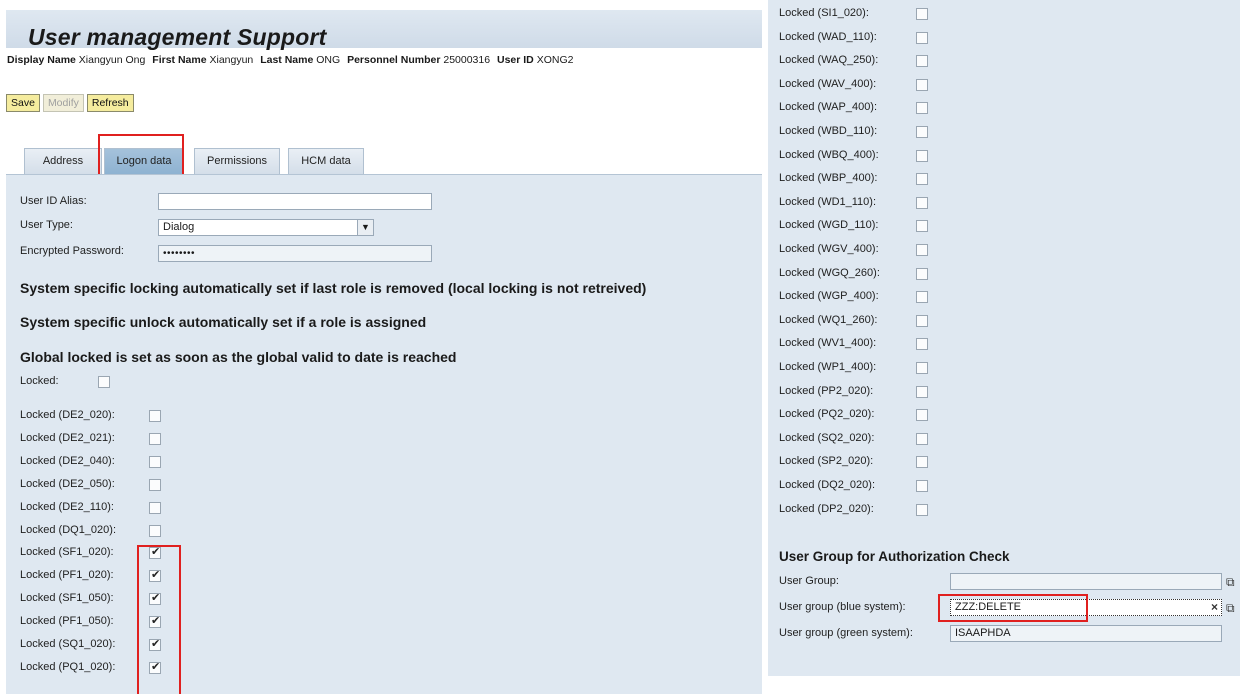  Describe the element at coordinates (72, 251) in the screenshot. I see `encrypted-password-label: Encrypted Password:` at that location.